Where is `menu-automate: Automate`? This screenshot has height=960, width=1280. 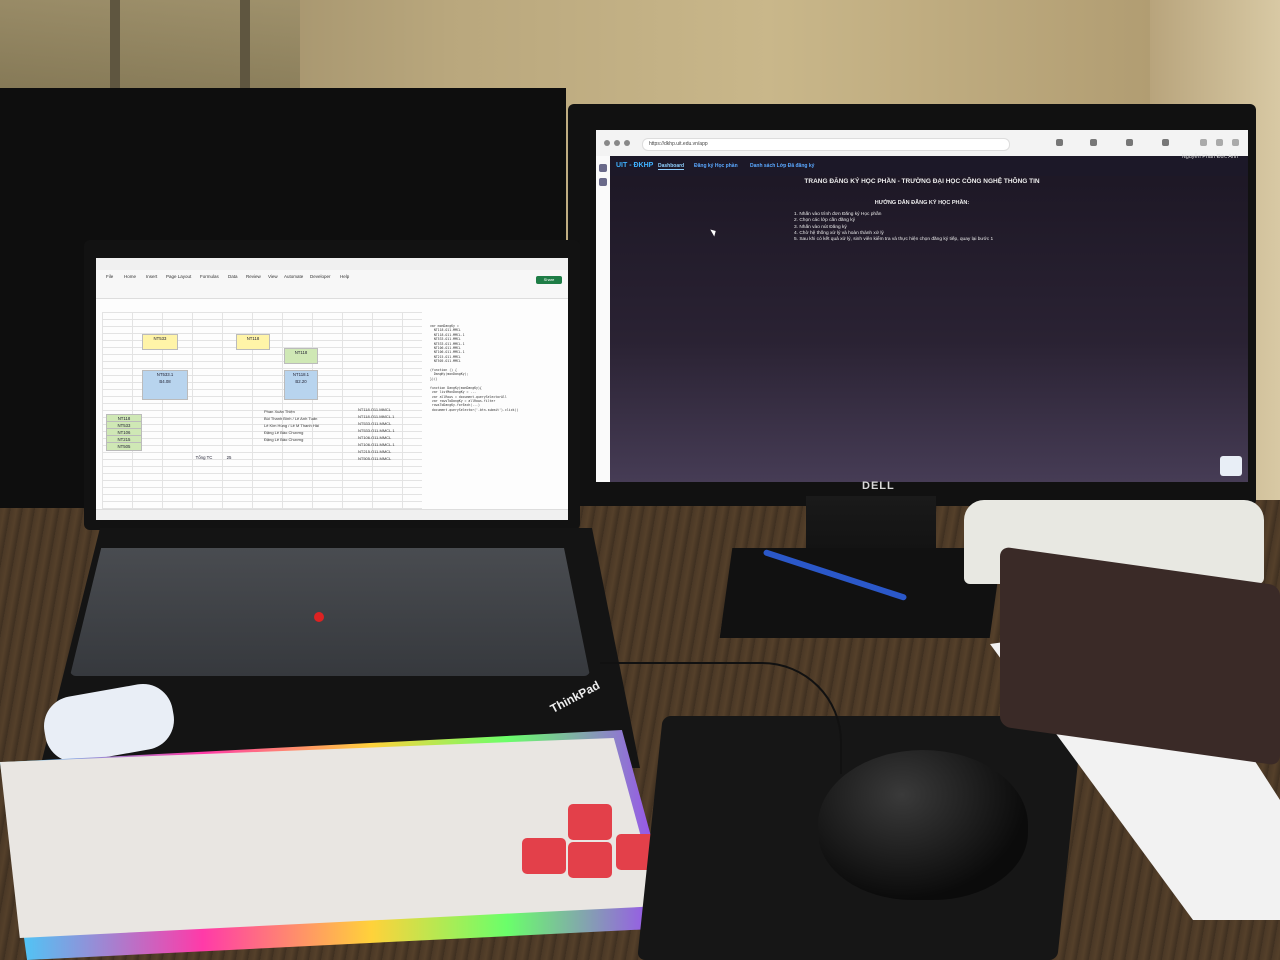 menu-automate: Automate is located at coordinates (293, 276).